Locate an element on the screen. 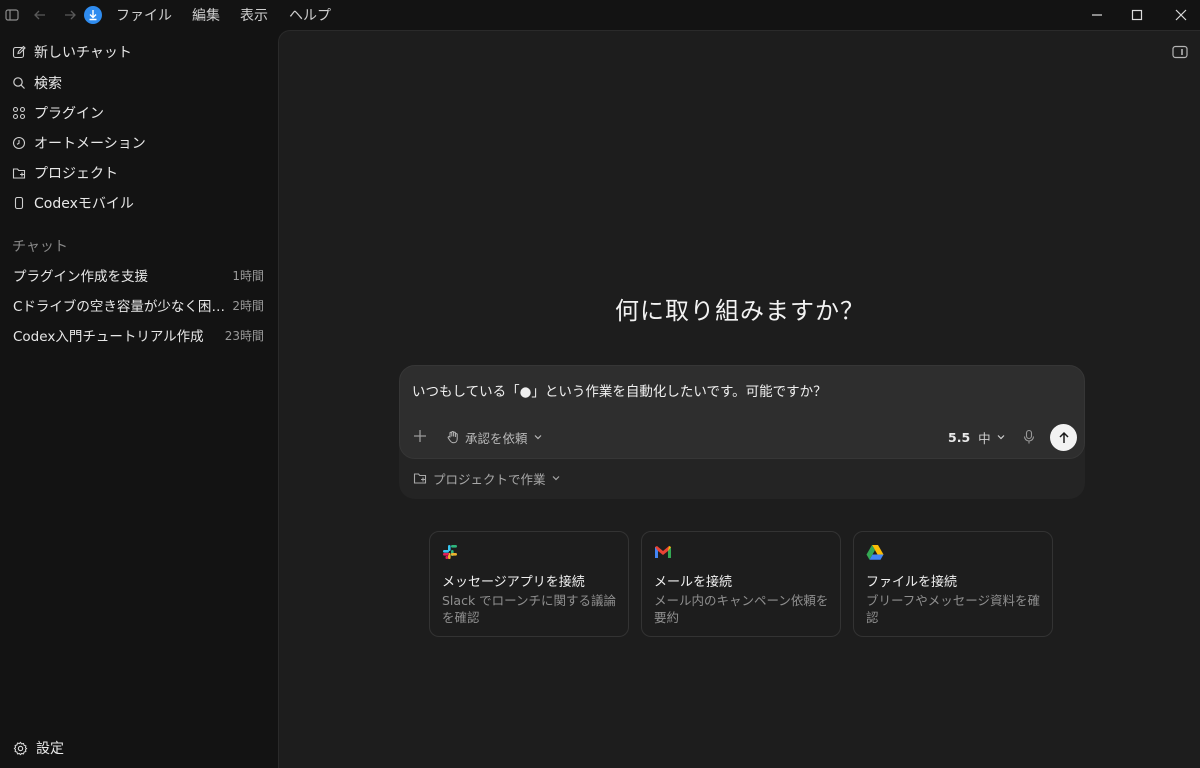 The image size is (1200, 768). menu-file: ファイル is located at coordinates (144, 15).